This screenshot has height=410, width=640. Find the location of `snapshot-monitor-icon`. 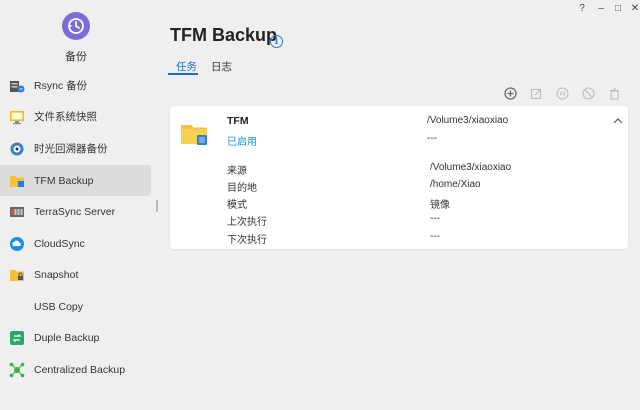

snapshot-monitor-icon is located at coordinates (17, 117).